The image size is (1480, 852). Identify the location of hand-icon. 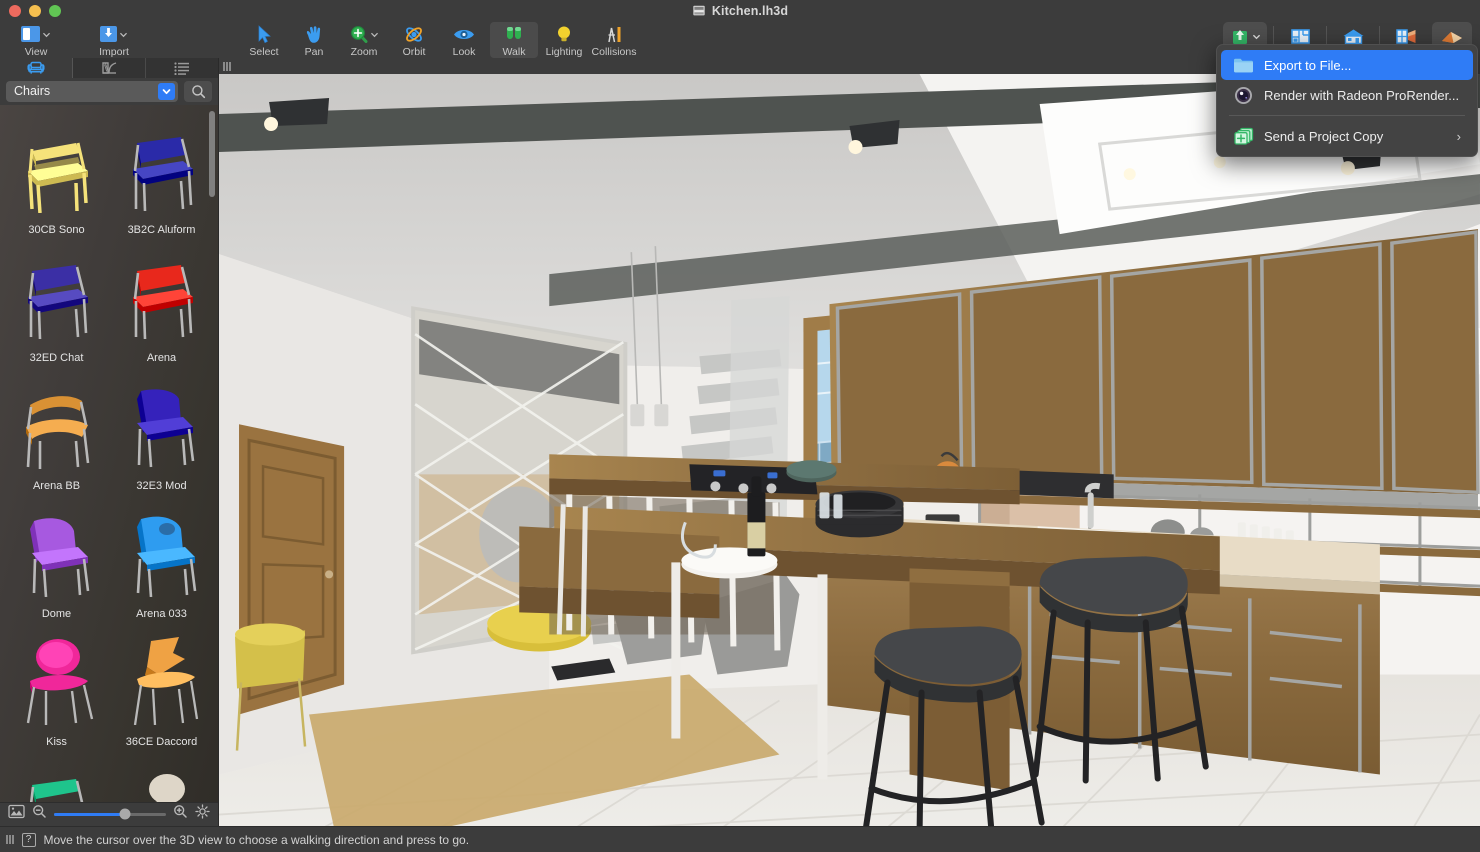
(313, 34).